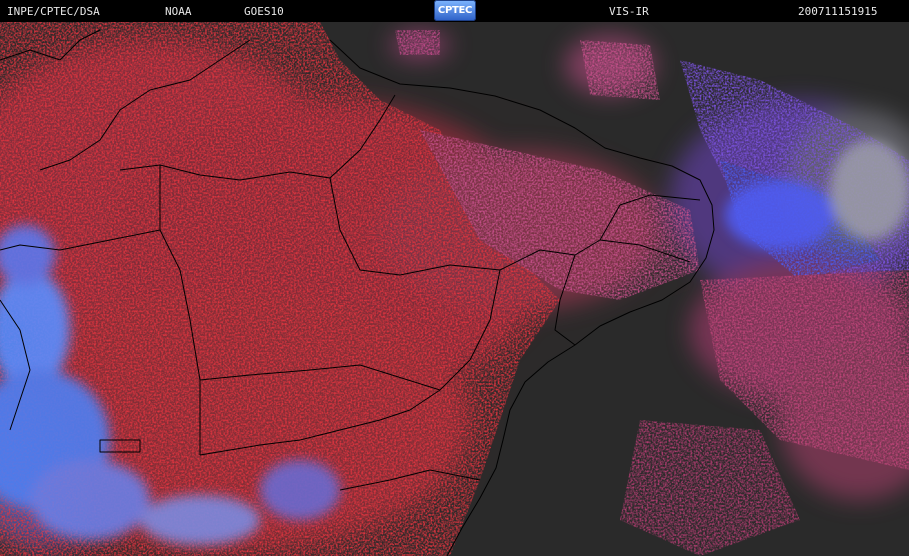 Image resolution: width=909 pixels, height=556 pixels. What do you see at coordinates (264, 11) in the screenshot?
I see `satellite-label: GOES10` at bounding box center [264, 11].